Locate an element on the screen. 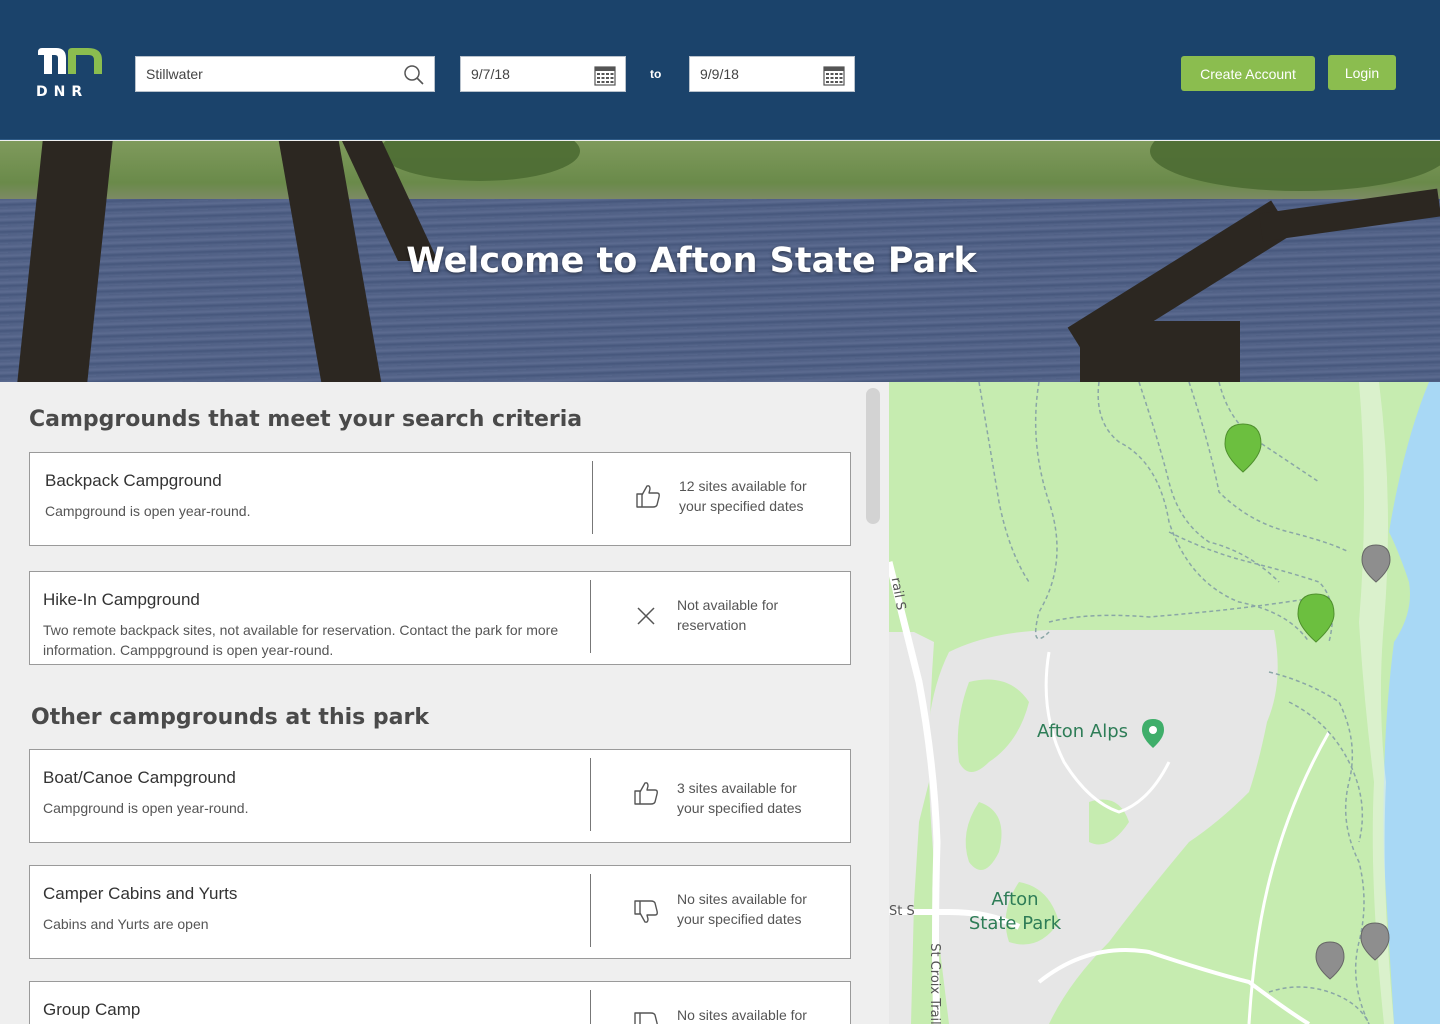 The image size is (1440, 1024). date-range-to-label: to is located at coordinates (656, 74).